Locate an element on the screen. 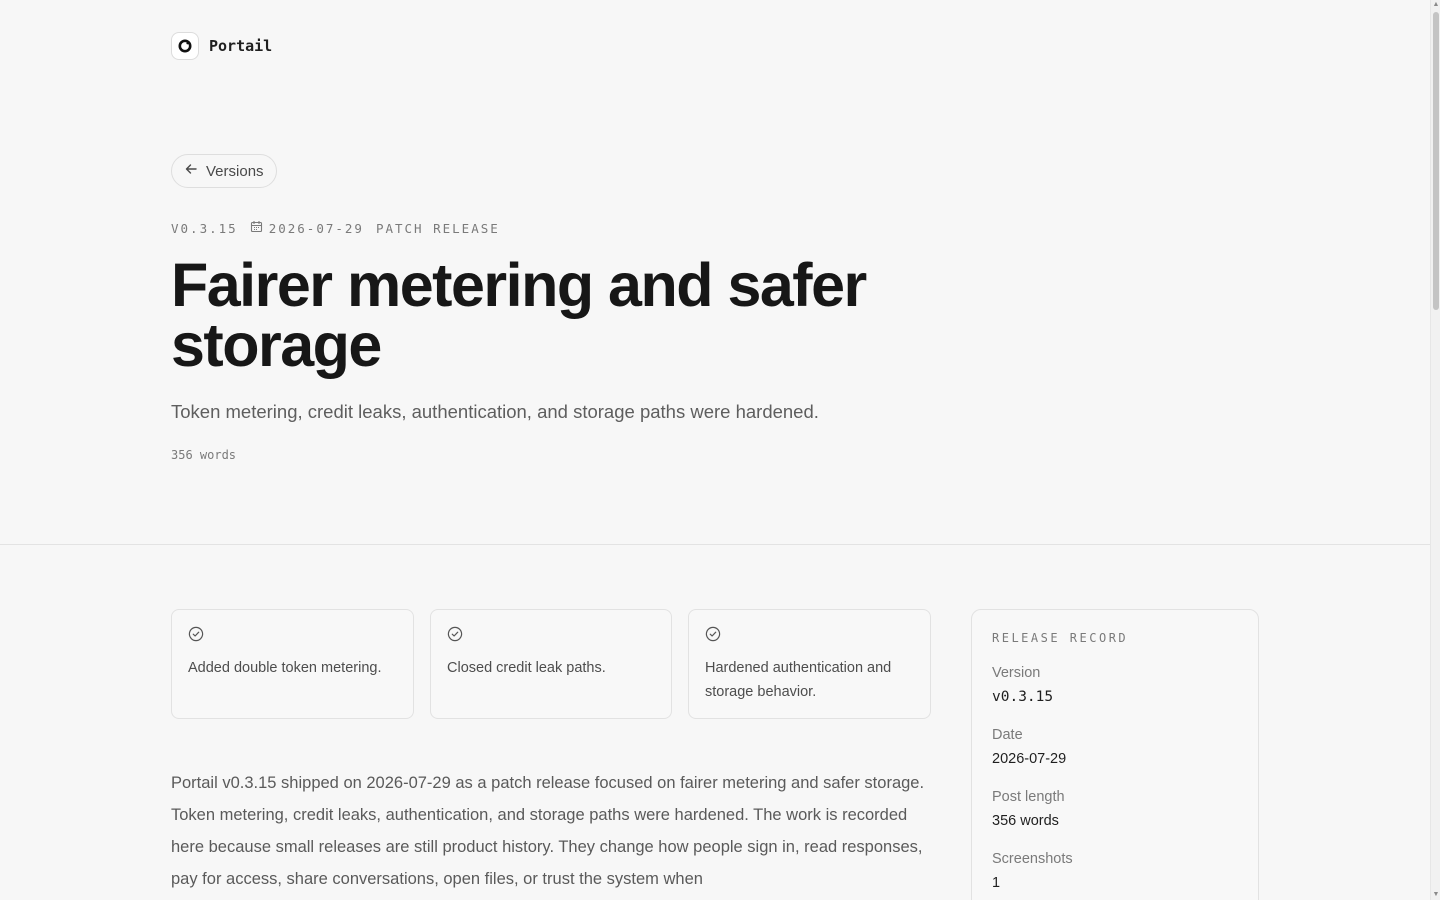 The image size is (1440, 900). record-row-version: Version v0.3.15 is located at coordinates (1115, 685).